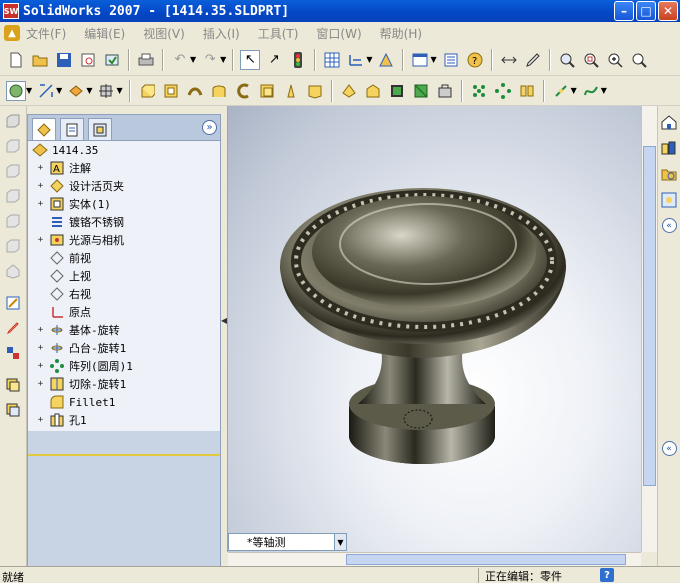  Describe the element at coordinates (486, 559) in the screenshot. I see `horizontal-scroll-thumb` at that location.